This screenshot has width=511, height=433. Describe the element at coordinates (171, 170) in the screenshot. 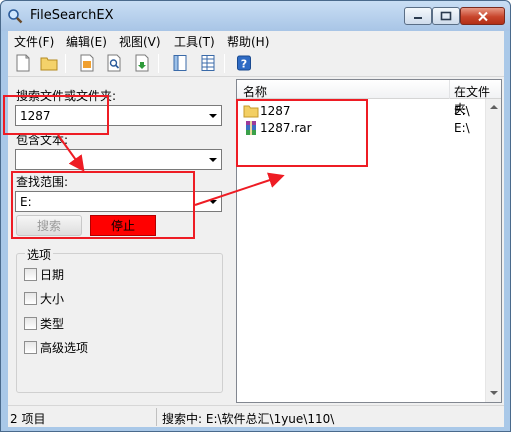

I see `annotation-arrows` at that location.